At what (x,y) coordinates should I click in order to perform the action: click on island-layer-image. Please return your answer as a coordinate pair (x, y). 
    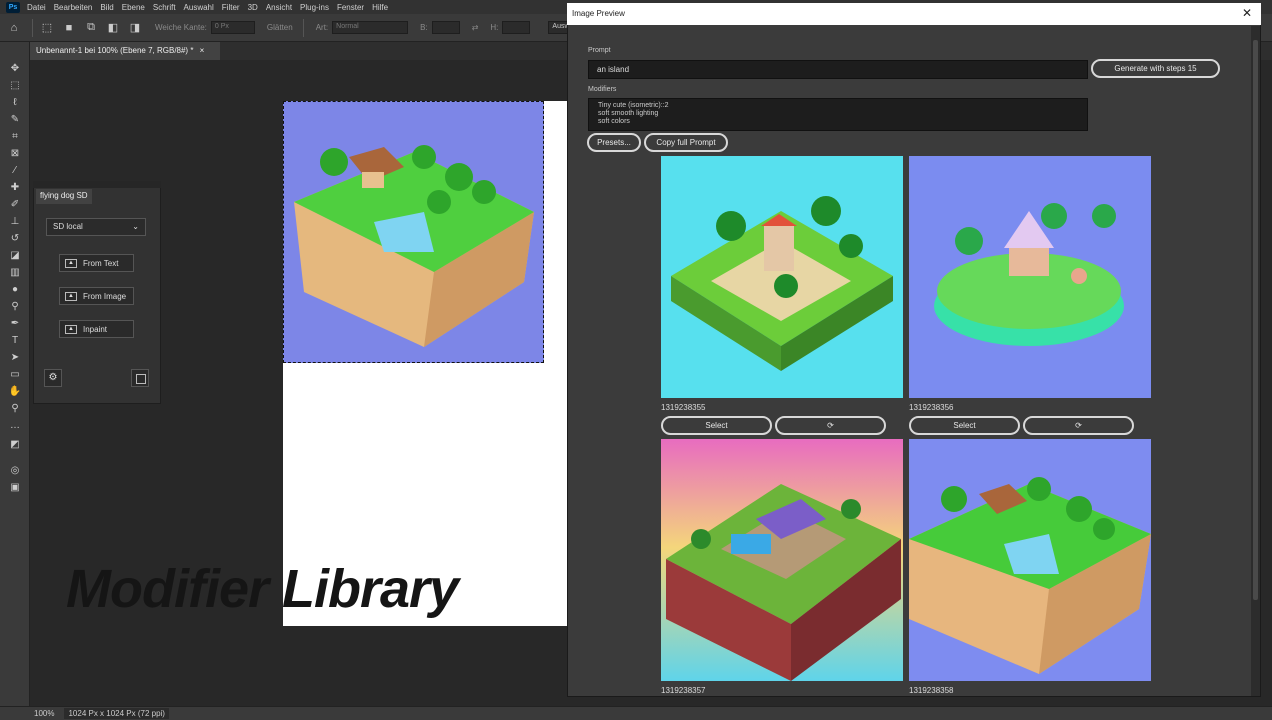
    Looking at the image, I should click on (413, 232).